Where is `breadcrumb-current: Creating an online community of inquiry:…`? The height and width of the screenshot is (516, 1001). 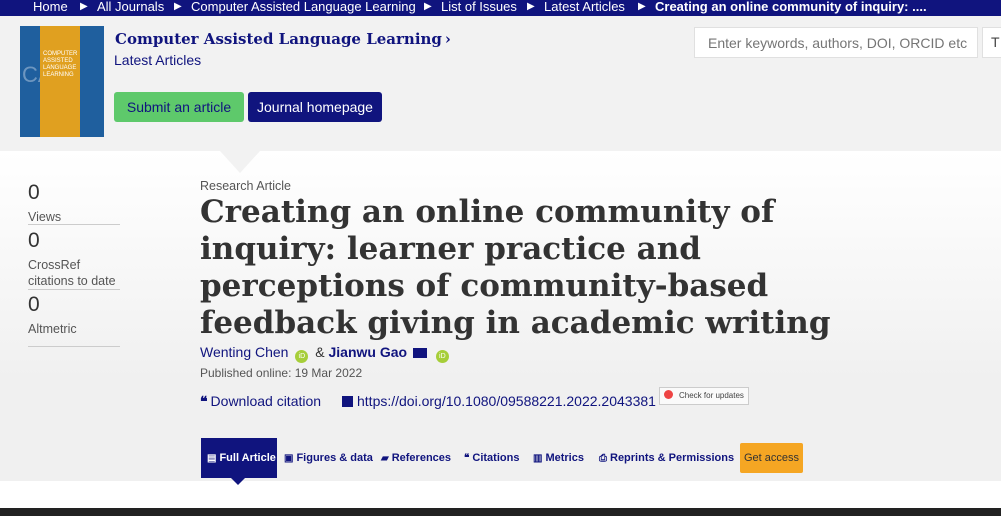
breadcrumb-current: Creating an online community of inquiry:… is located at coordinates (791, 7).